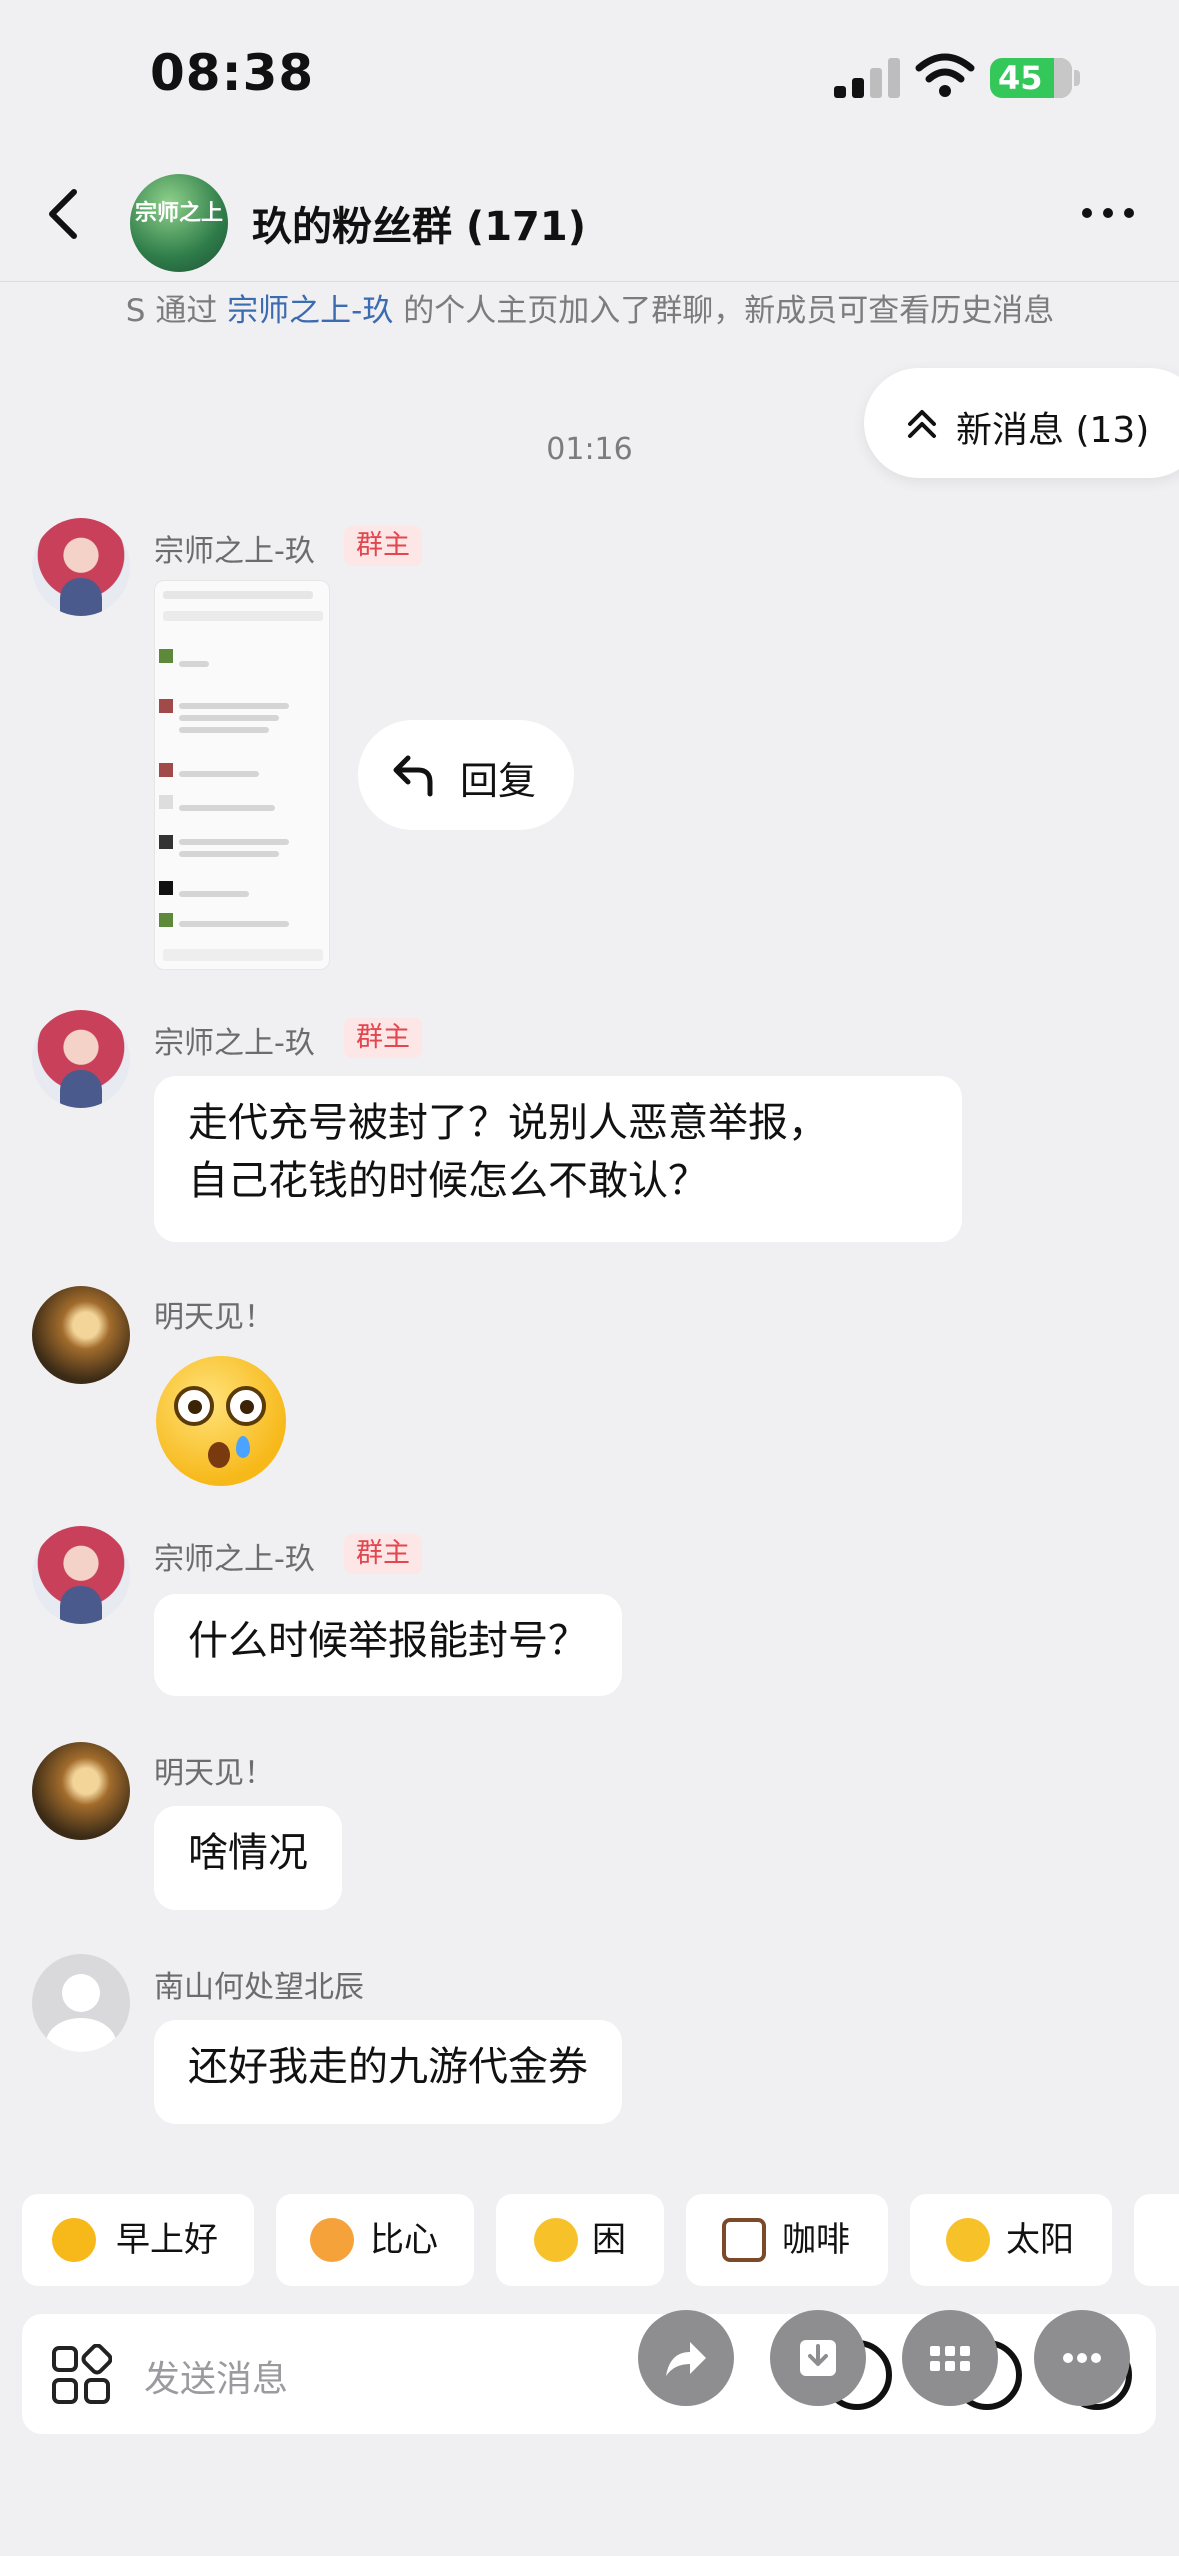 Image resolution: width=1179 pixels, height=2556 pixels. I want to click on quick-reaction-bar: 早上好 比心 困 咖啡 太阳, so click(589, 2240).